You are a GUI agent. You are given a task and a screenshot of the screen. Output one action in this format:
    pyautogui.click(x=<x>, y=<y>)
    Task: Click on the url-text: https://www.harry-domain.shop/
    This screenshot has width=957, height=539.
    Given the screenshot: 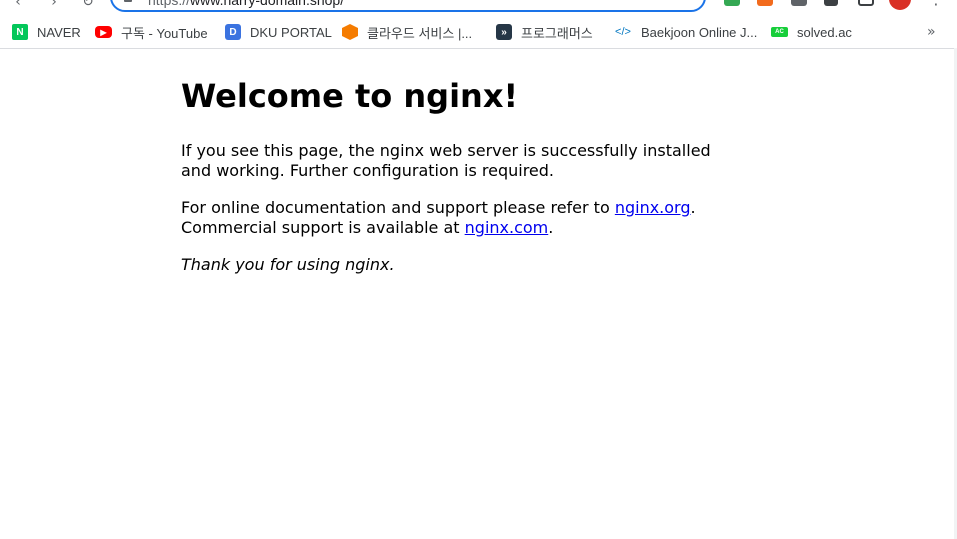 What is the action you would take?
    pyautogui.click(x=246, y=4)
    